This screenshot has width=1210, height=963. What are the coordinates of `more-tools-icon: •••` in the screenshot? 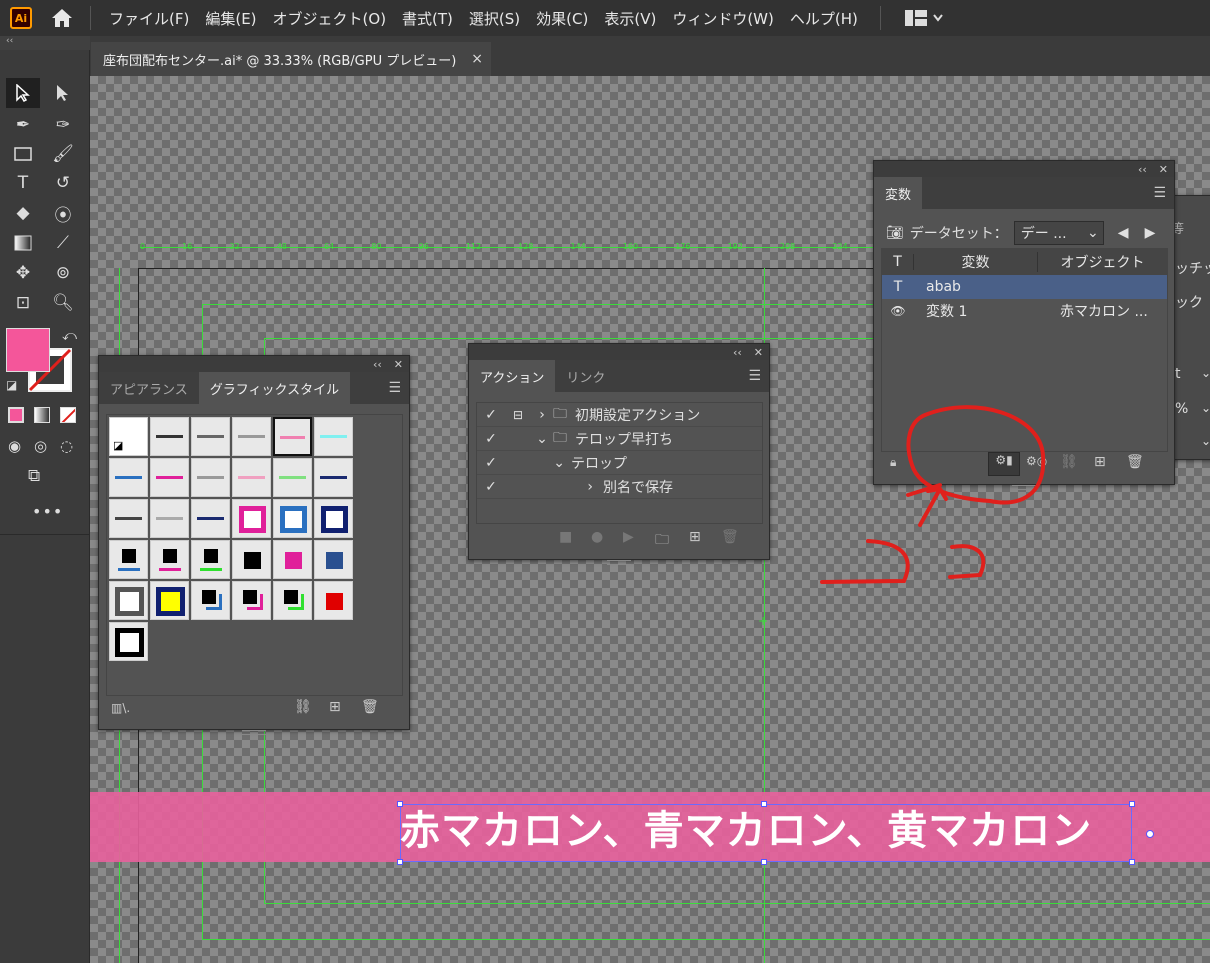 It's located at (47, 511).